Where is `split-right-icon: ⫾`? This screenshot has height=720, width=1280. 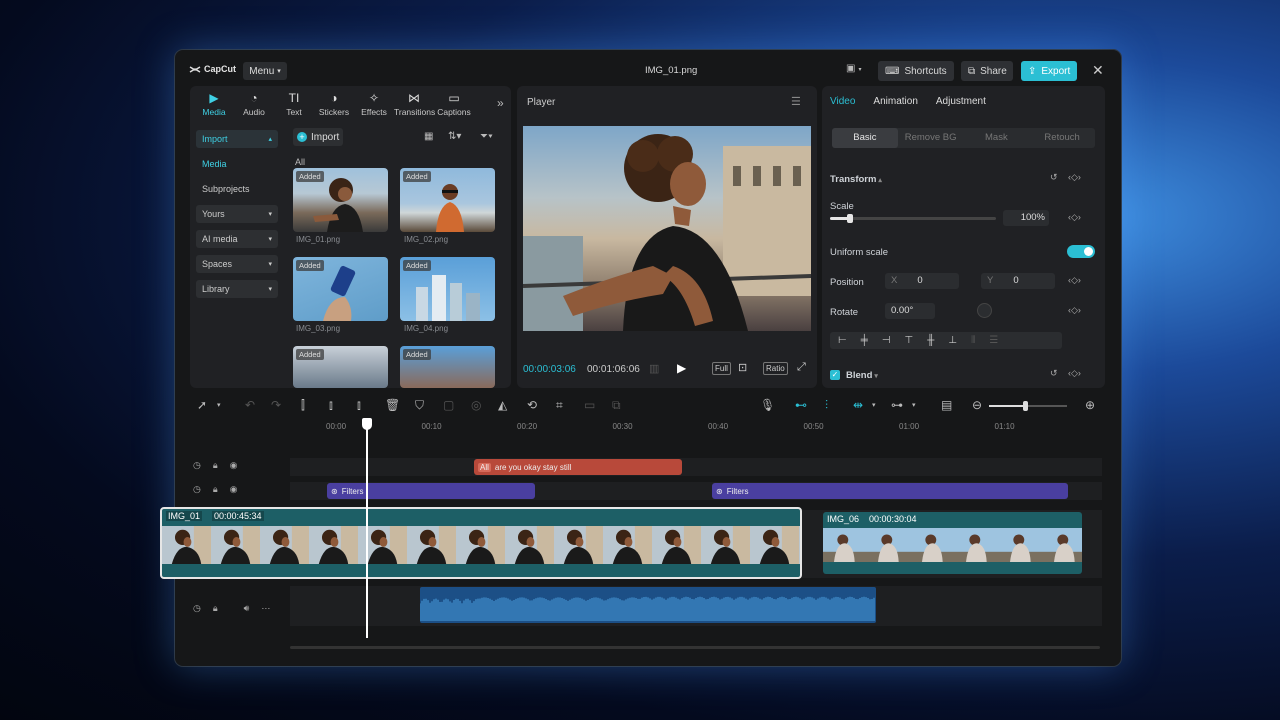
split-right-icon: ⫾ is located at coordinates (359, 405).